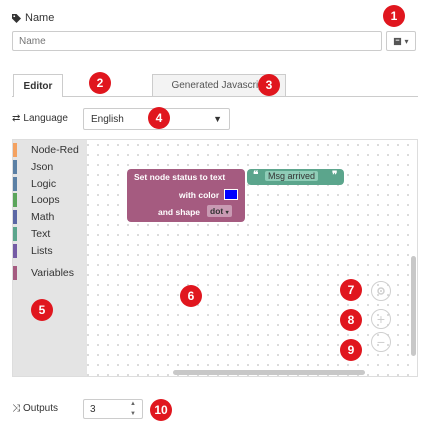  Describe the element at coordinates (135, 414) in the screenshot. I see `stepper-down-icon: ▼` at that location.